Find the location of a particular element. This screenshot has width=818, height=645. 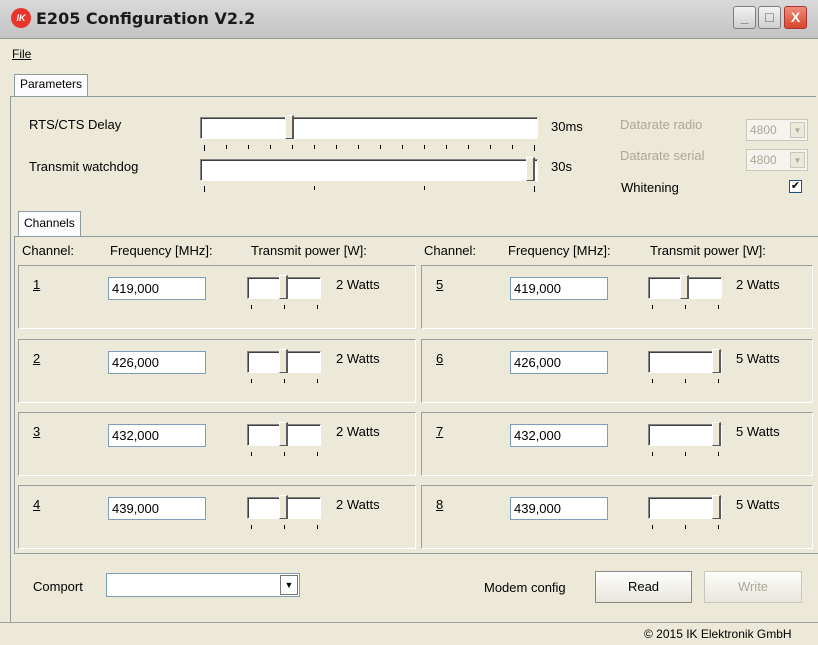

rts-cts-delay-thumb is located at coordinates (289, 127).